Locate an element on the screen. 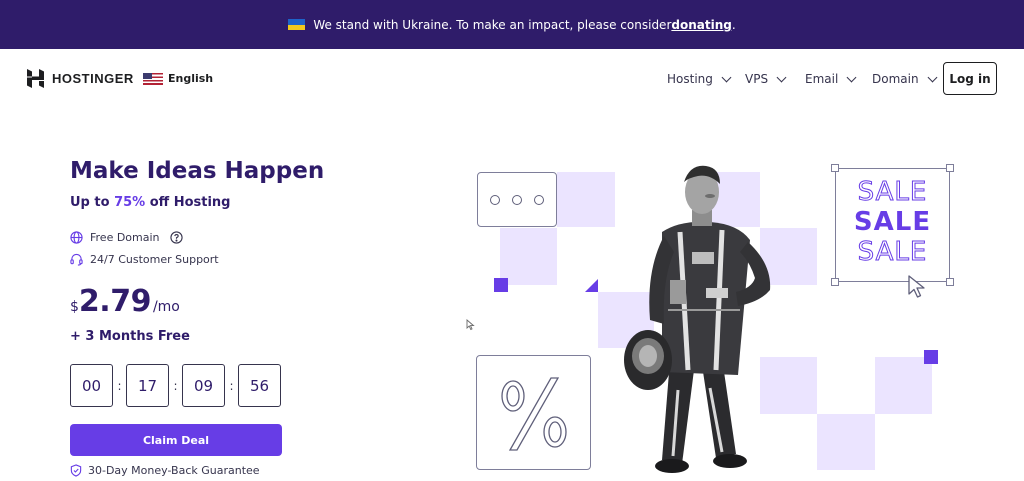  claim-deal-button: Claim Deal is located at coordinates (176, 440).